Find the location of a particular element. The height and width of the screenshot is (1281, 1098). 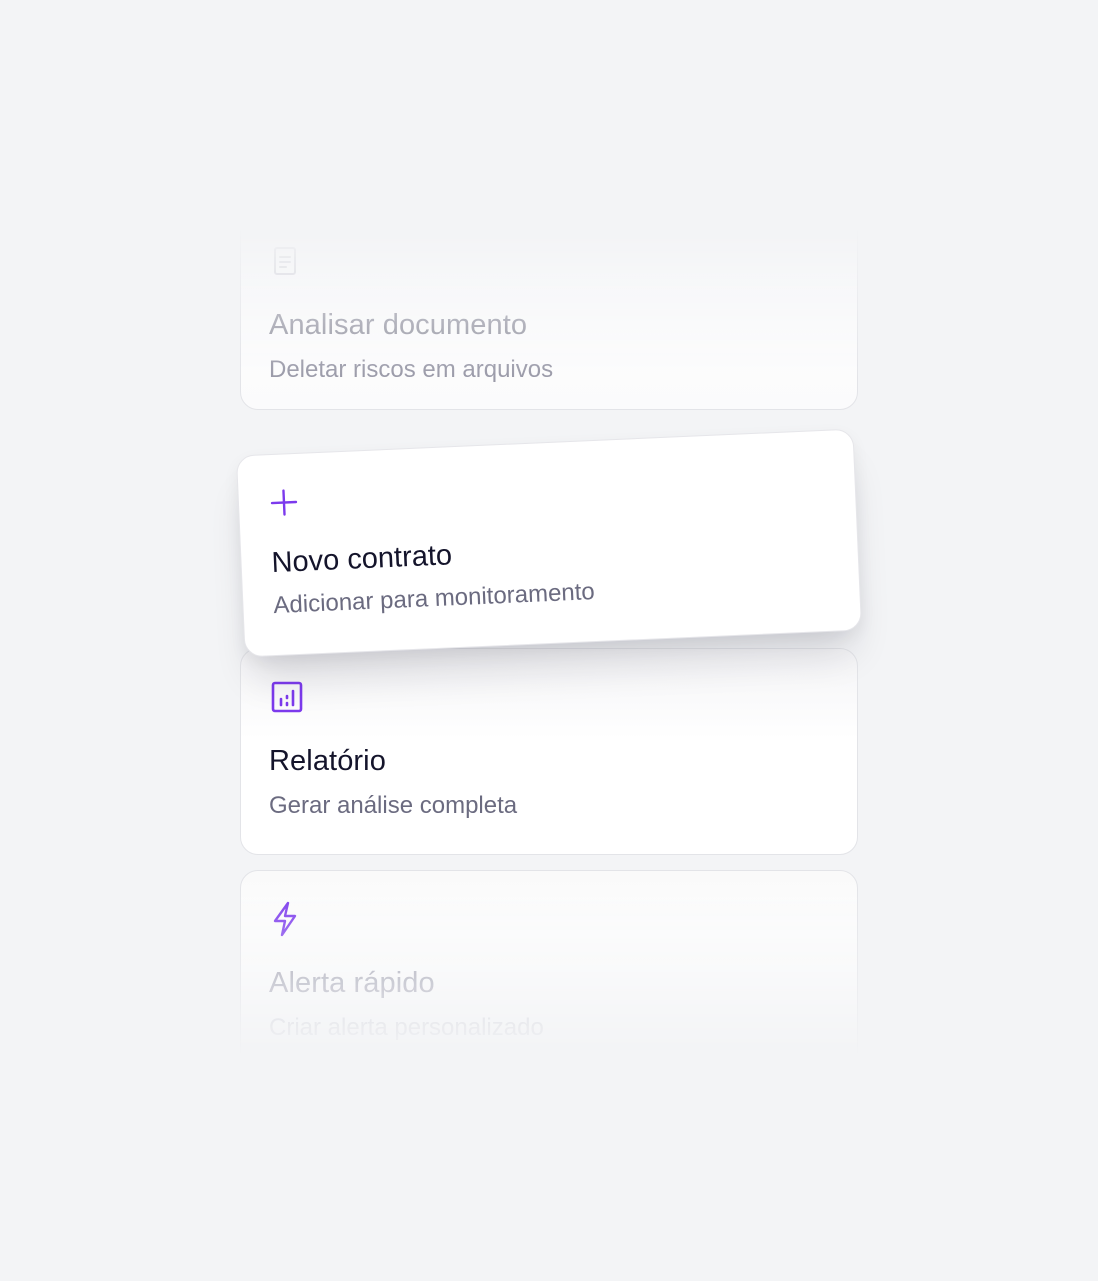

plus-icon is located at coordinates (289, 502).